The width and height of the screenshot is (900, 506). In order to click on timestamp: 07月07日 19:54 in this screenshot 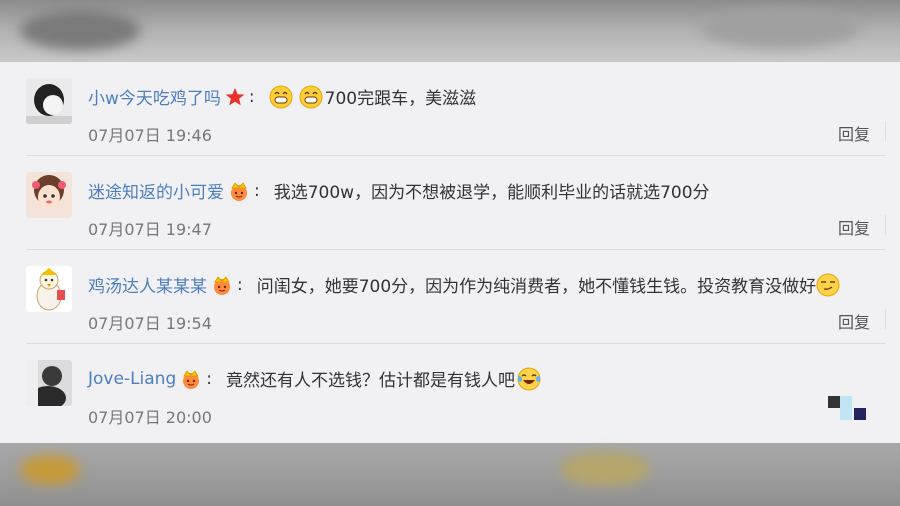, I will do `click(150, 323)`.